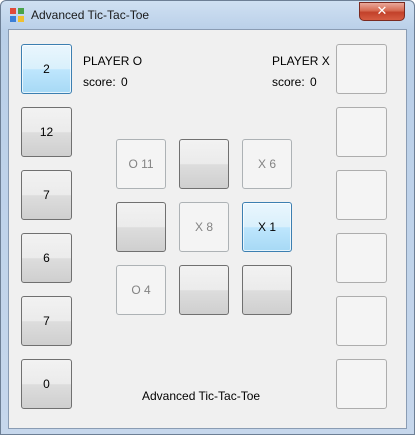 The image size is (415, 435). Describe the element at coordinates (288, 82) in the screenshot. I see `player-x-score-label: score:` at that location.